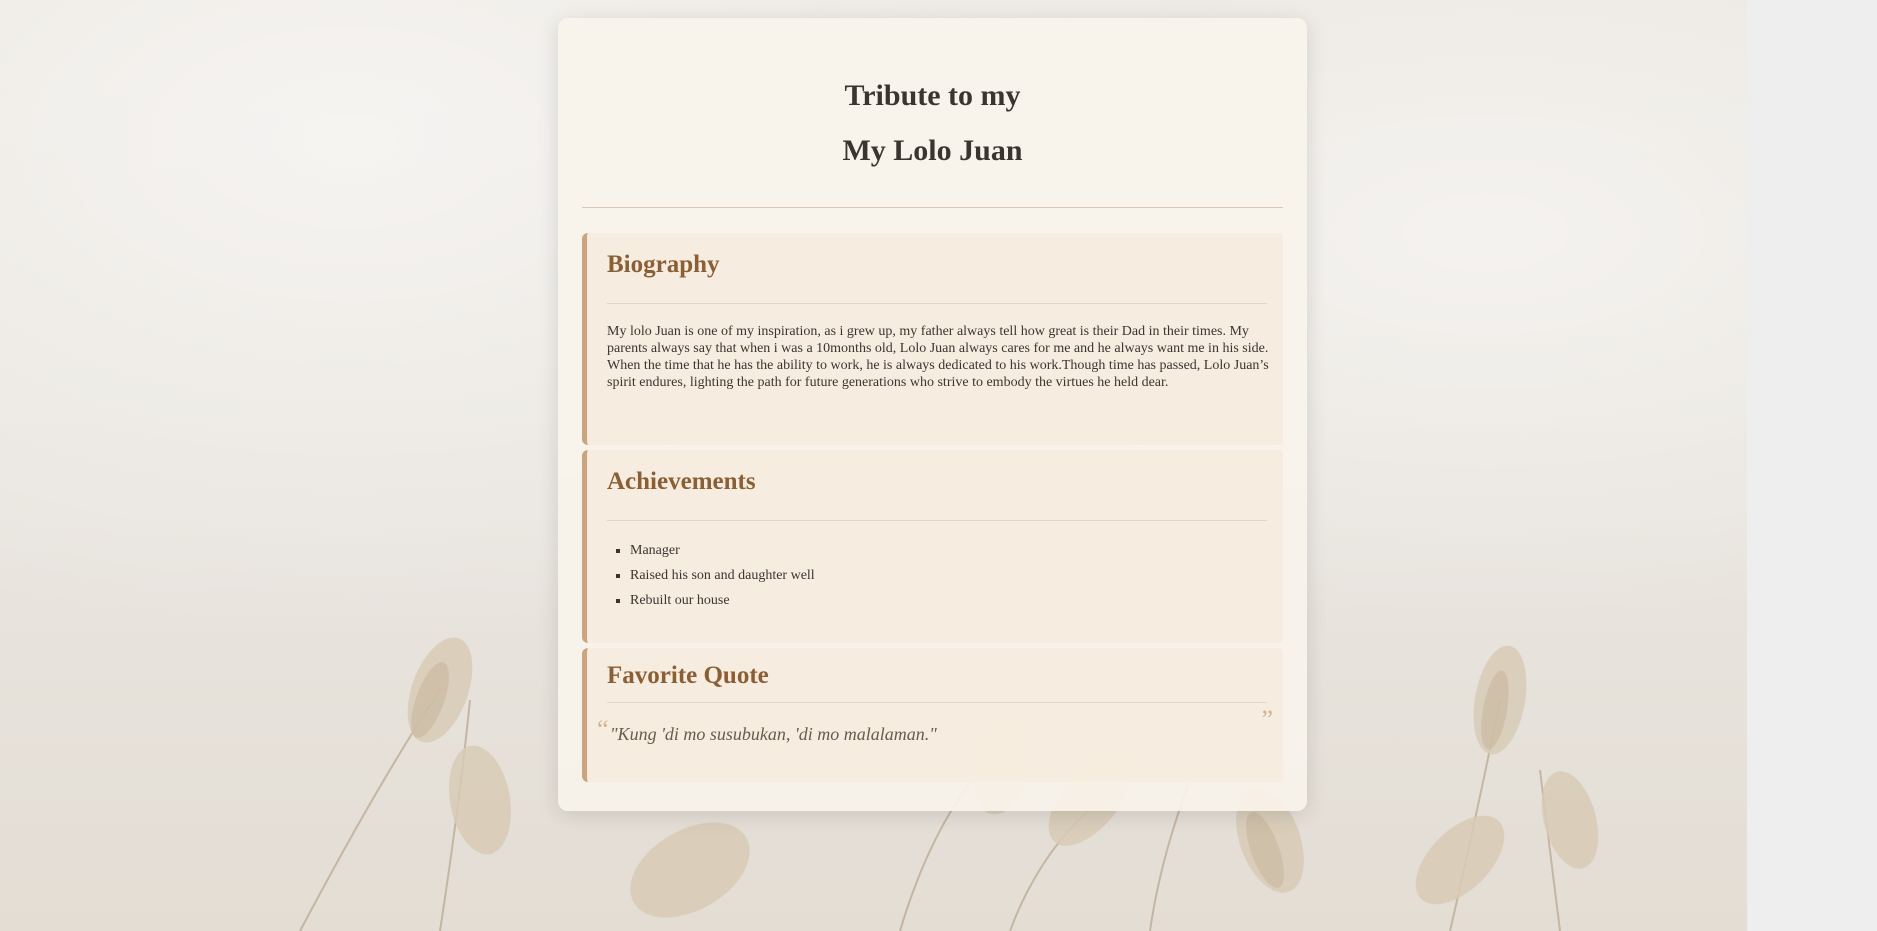 This screenshot has width=1877, height=931. I want to click on biography-heading-rule, so click(937, 303).